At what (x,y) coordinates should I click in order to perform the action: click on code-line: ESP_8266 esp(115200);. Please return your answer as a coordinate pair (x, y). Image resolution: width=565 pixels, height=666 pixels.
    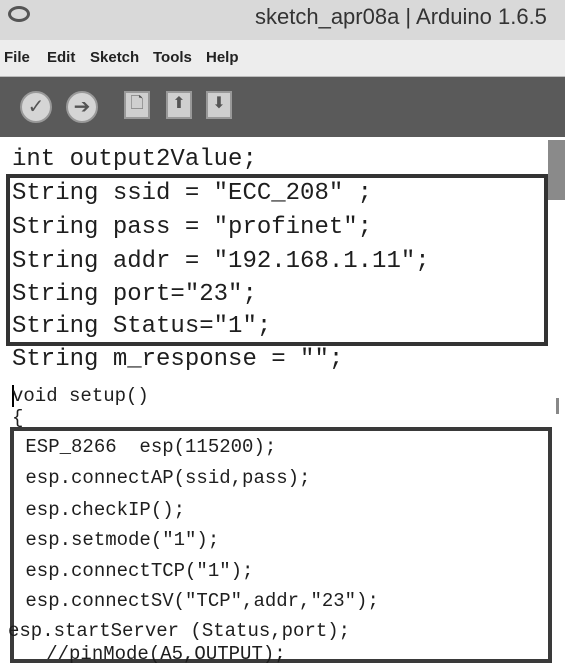
    Looking at the image, I should click on (145, 447).